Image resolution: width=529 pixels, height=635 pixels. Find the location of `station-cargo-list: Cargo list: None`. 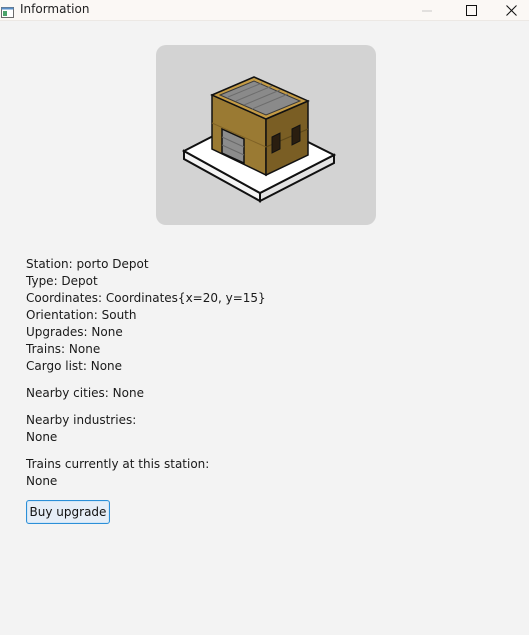

station-cargo-list: Cargo list: None is located at coordinates (74, 366).